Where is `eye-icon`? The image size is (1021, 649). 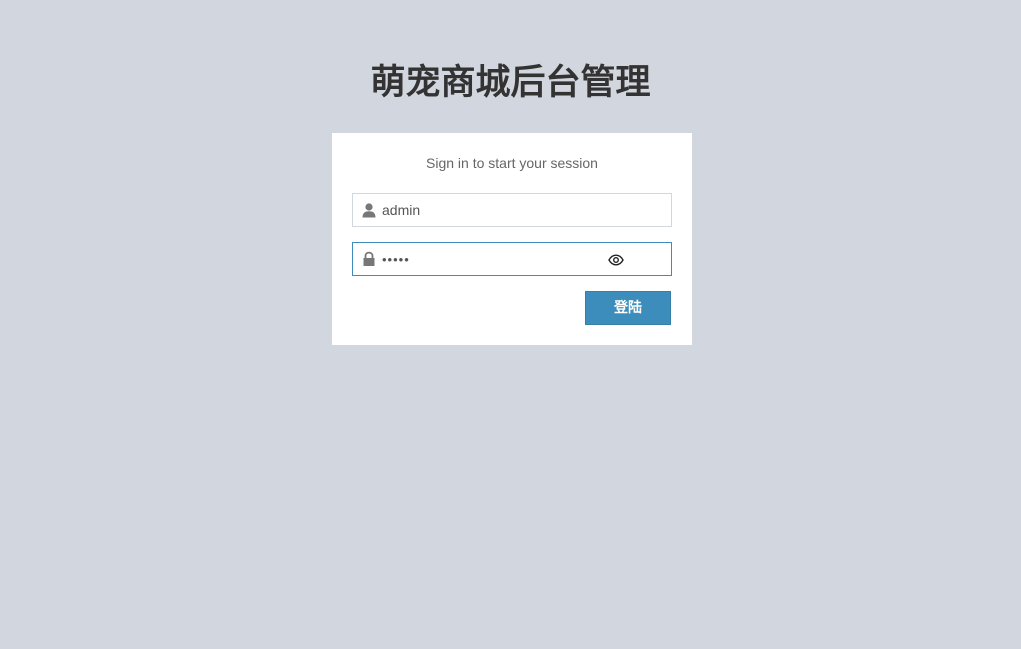
eye-icon is located at coordinates (616, 259).